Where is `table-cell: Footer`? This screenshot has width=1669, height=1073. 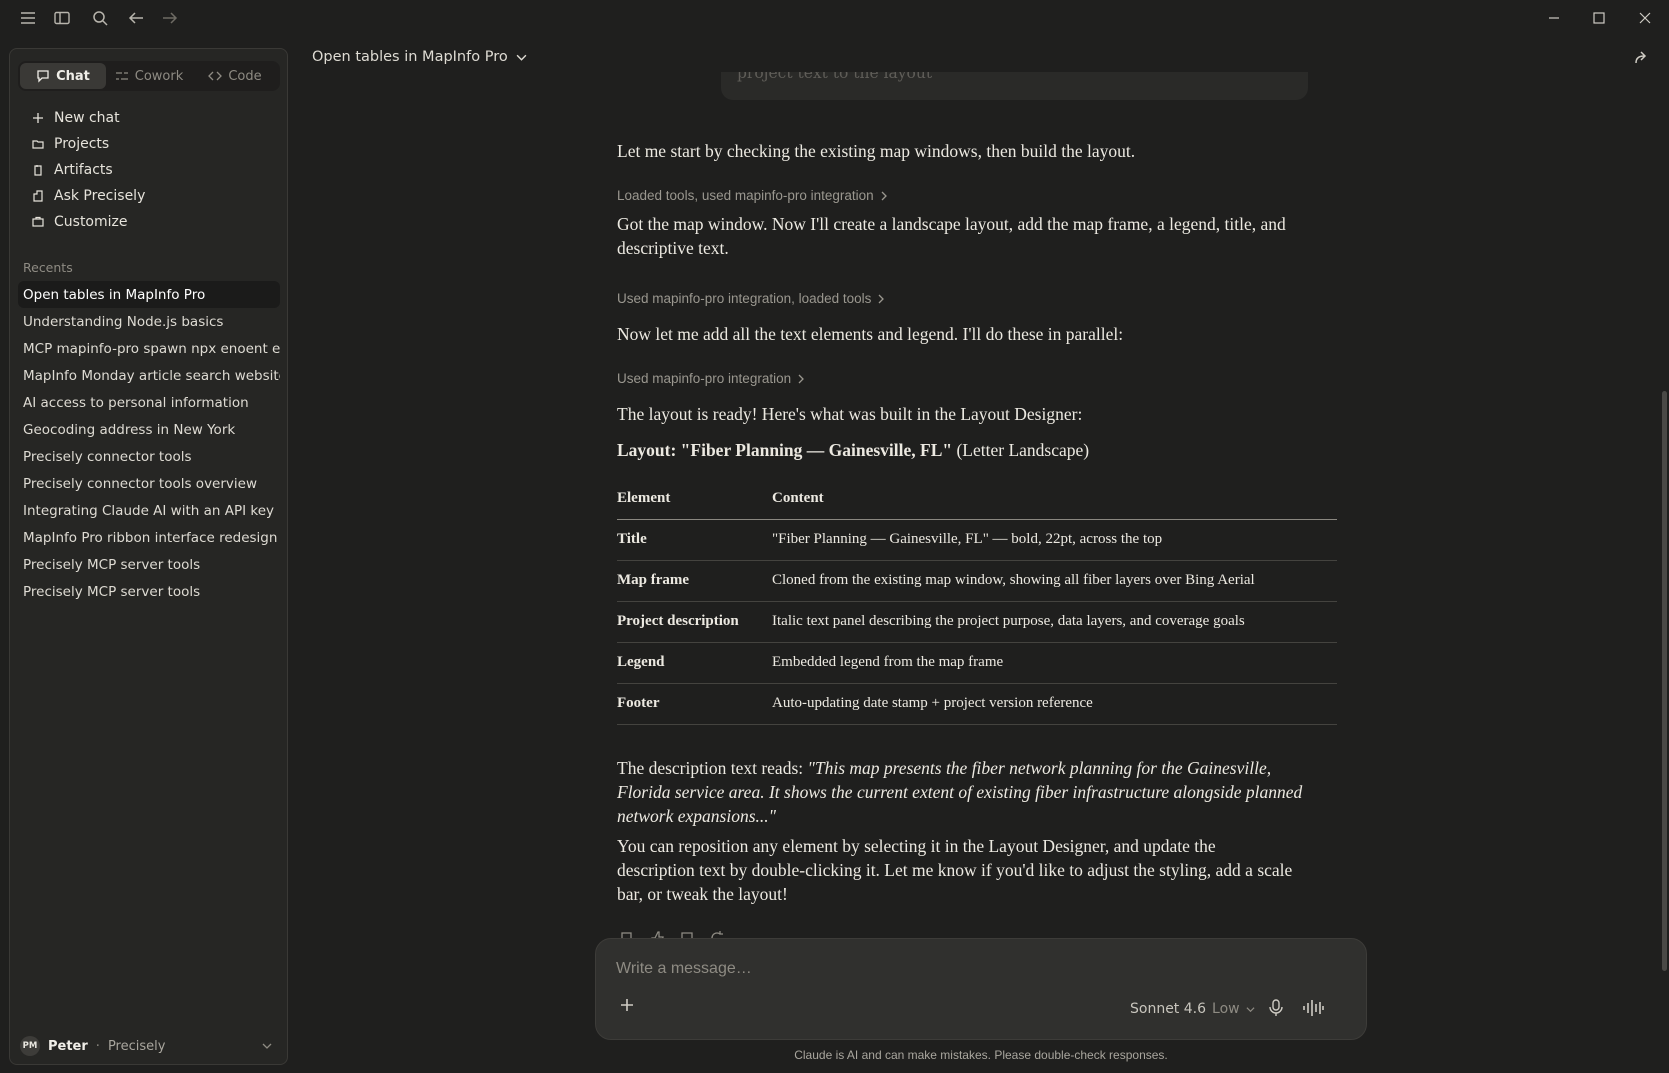
table-cell: Footer is located at coordinates (694, 704).